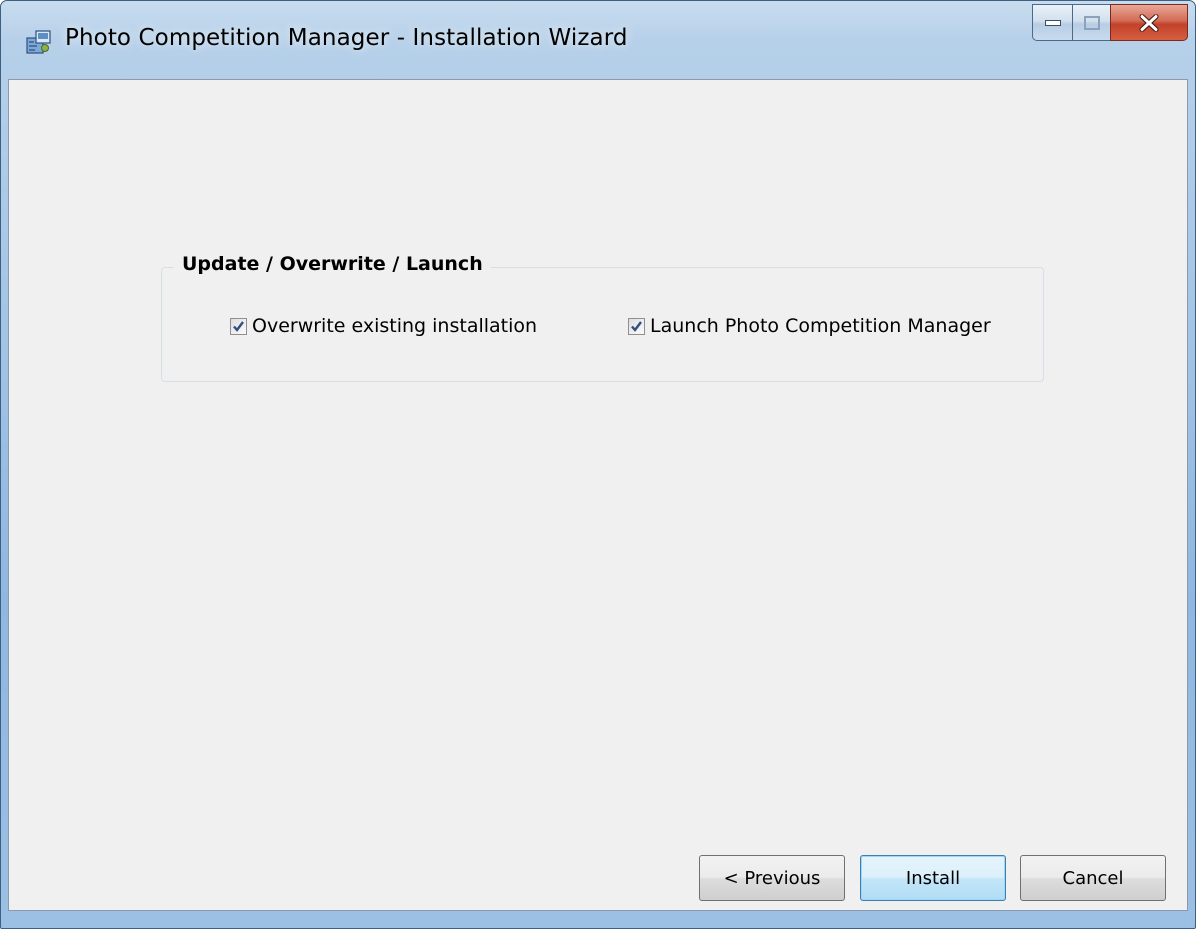 This screenshot has width=1196, height=929. I want to click on maximize-button, so click(1091, 22).